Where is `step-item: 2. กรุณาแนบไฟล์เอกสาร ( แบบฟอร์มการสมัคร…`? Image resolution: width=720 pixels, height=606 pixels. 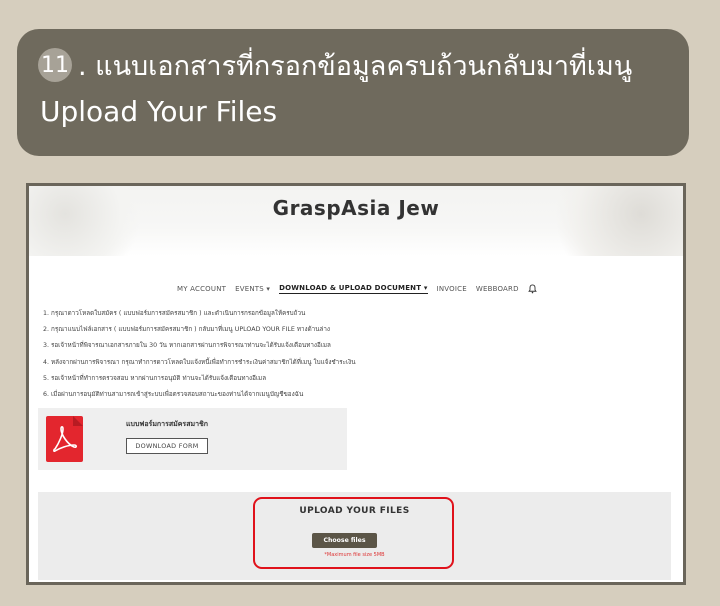
step-item: 2. กรุณาแนบไฟล์เอกสาร ( แบบฟอร์มการสมัคร… is located at coordinates (186, 330).